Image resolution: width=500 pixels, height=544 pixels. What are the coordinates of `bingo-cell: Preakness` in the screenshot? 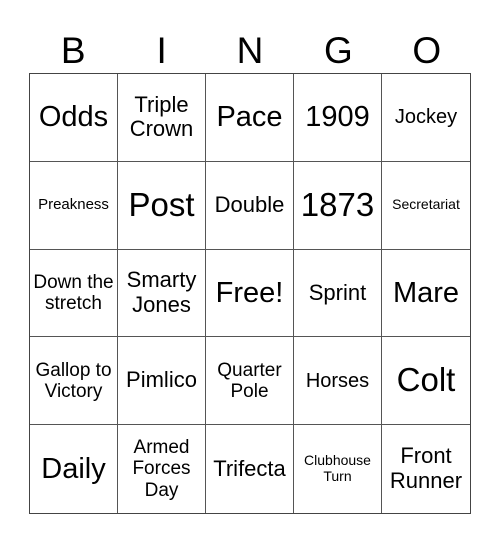 It's located at (74, 205).